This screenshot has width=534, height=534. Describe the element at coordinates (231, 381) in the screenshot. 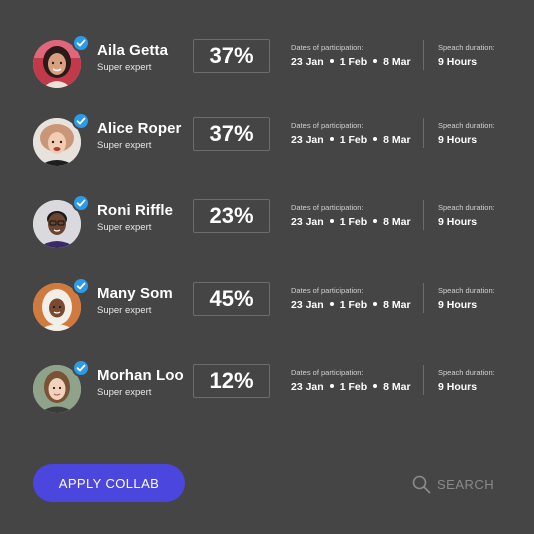

I see `participation-percent: 12%` at that location.